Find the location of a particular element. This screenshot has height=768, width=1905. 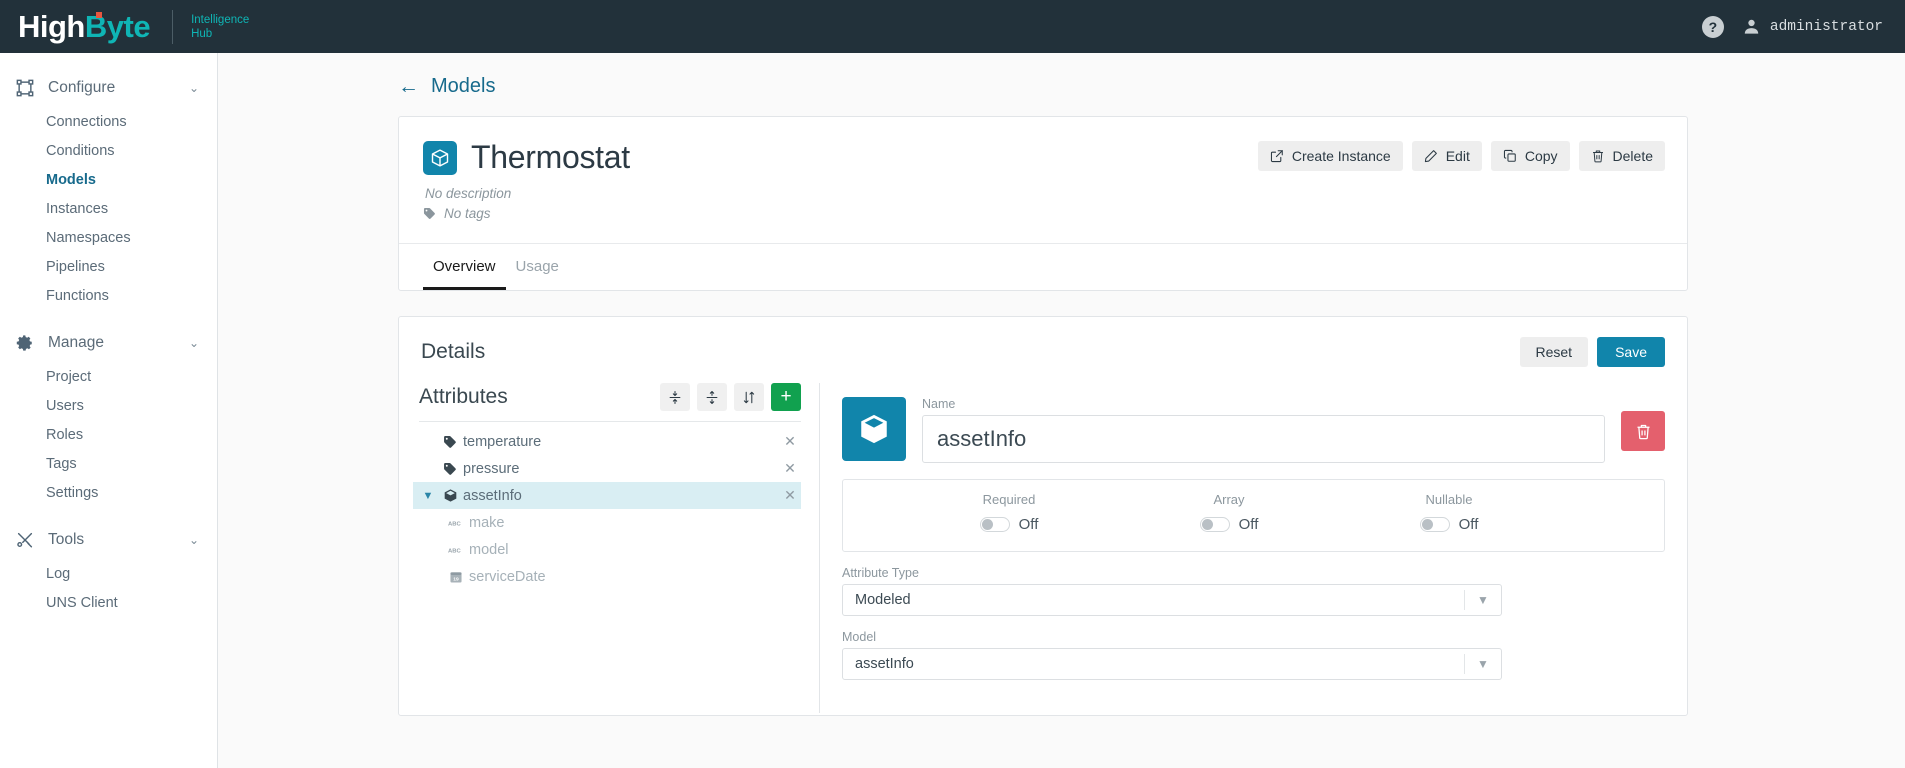

delete-attribute-button is located at coordinates (1643, 431).